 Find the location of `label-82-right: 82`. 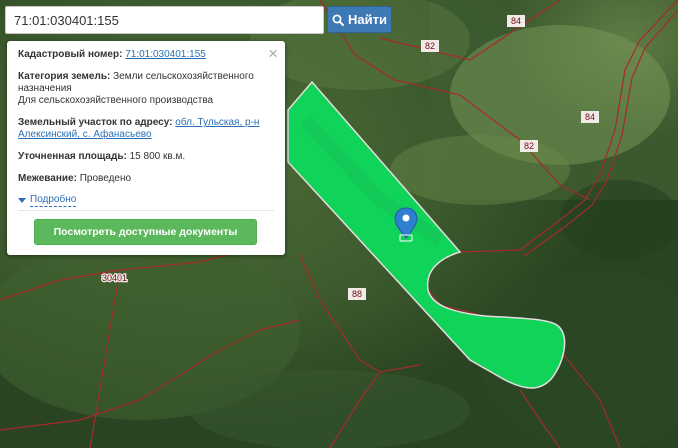

label-82-right: 82 is located at coordinates (529, 146).